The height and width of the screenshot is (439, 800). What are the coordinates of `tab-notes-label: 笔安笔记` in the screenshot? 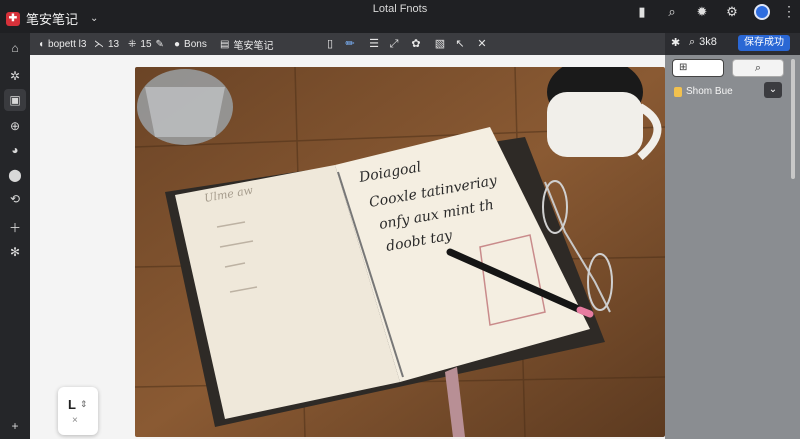 It's located at (253, 46).